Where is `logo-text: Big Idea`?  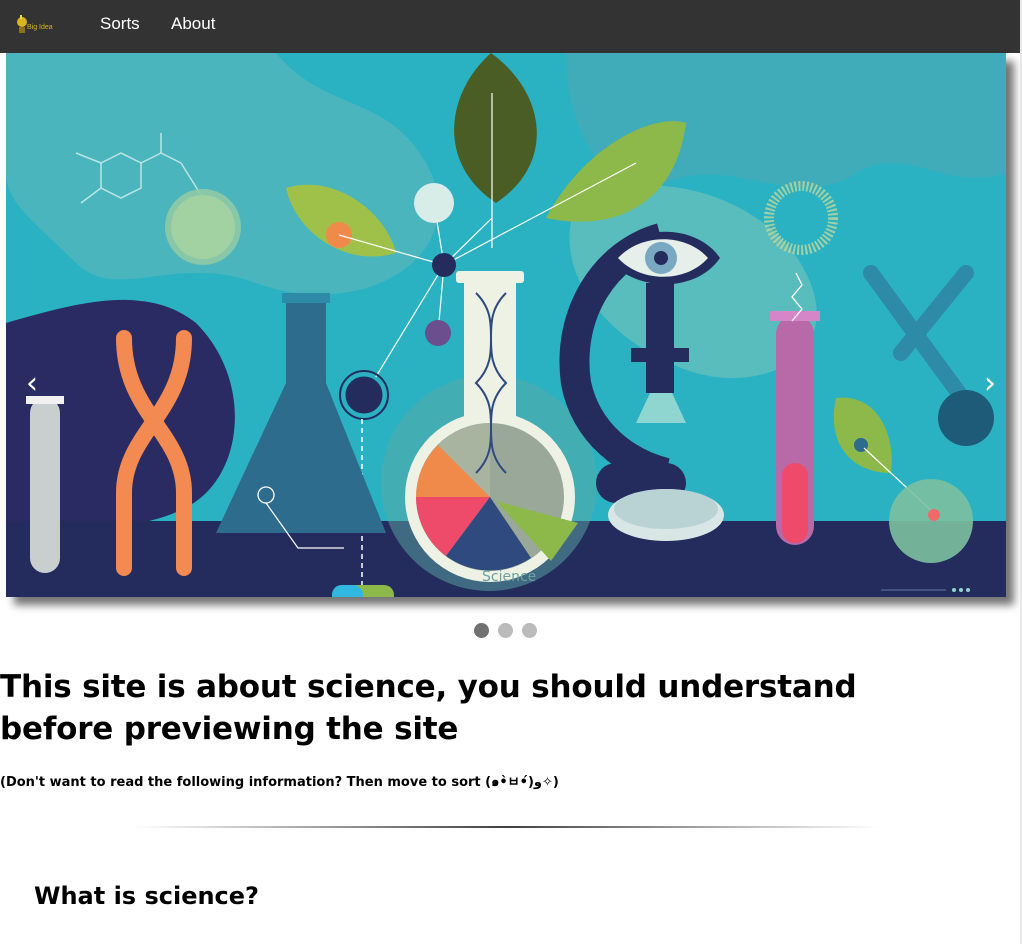 logo-text: Big Idea is located at coordinates (40, 27).